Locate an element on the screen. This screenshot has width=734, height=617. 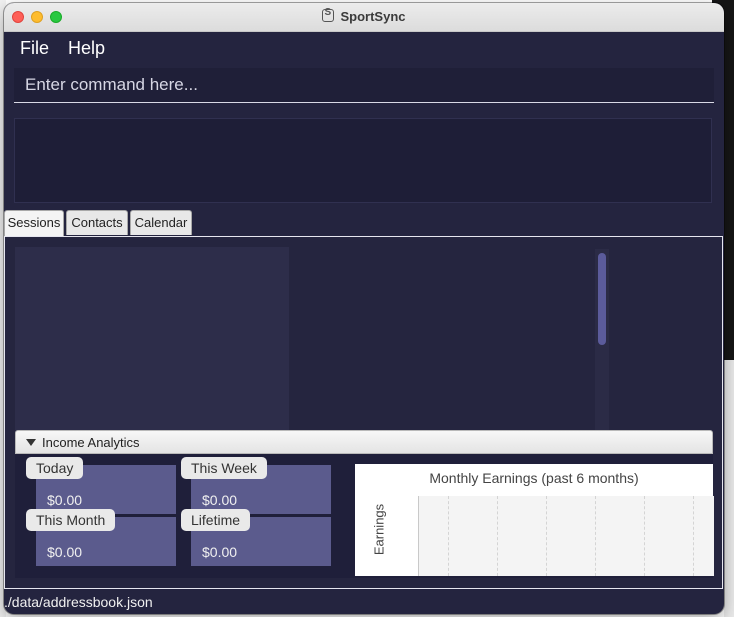
income-card-this-week: This Week $0.00 is located at coordinates (256, 485).